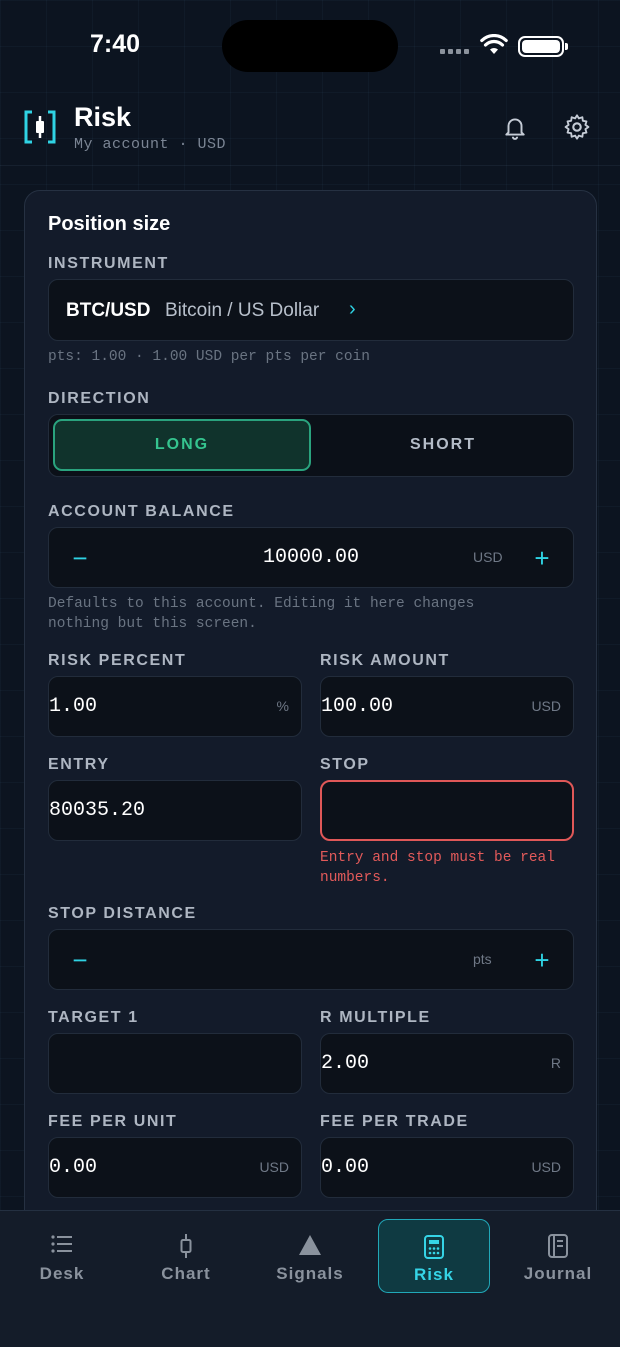 This screenshot has width=620, height=1347. I want to click on account-balance-stepper: − 10000.00 USD +, so click(311, 557).